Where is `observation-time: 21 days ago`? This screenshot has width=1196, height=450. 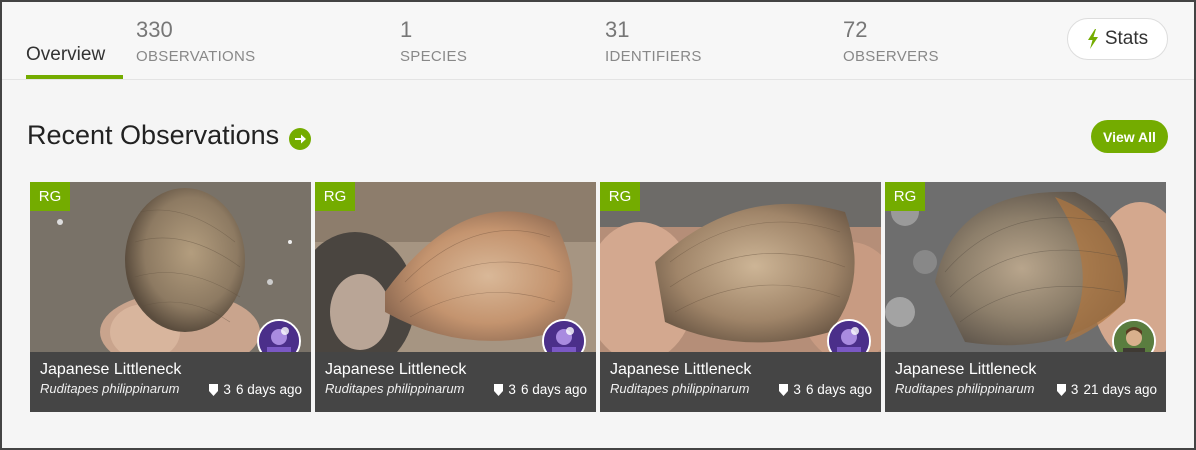 observation-time: 21 days ago is located at coordinates (1120, 389).